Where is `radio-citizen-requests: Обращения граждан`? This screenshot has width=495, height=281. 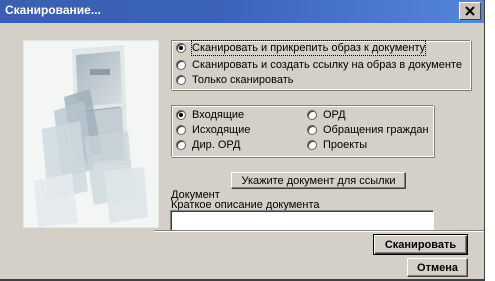
radio-citizen-requests: Обращения граждан is located at coordinates (368, 130).